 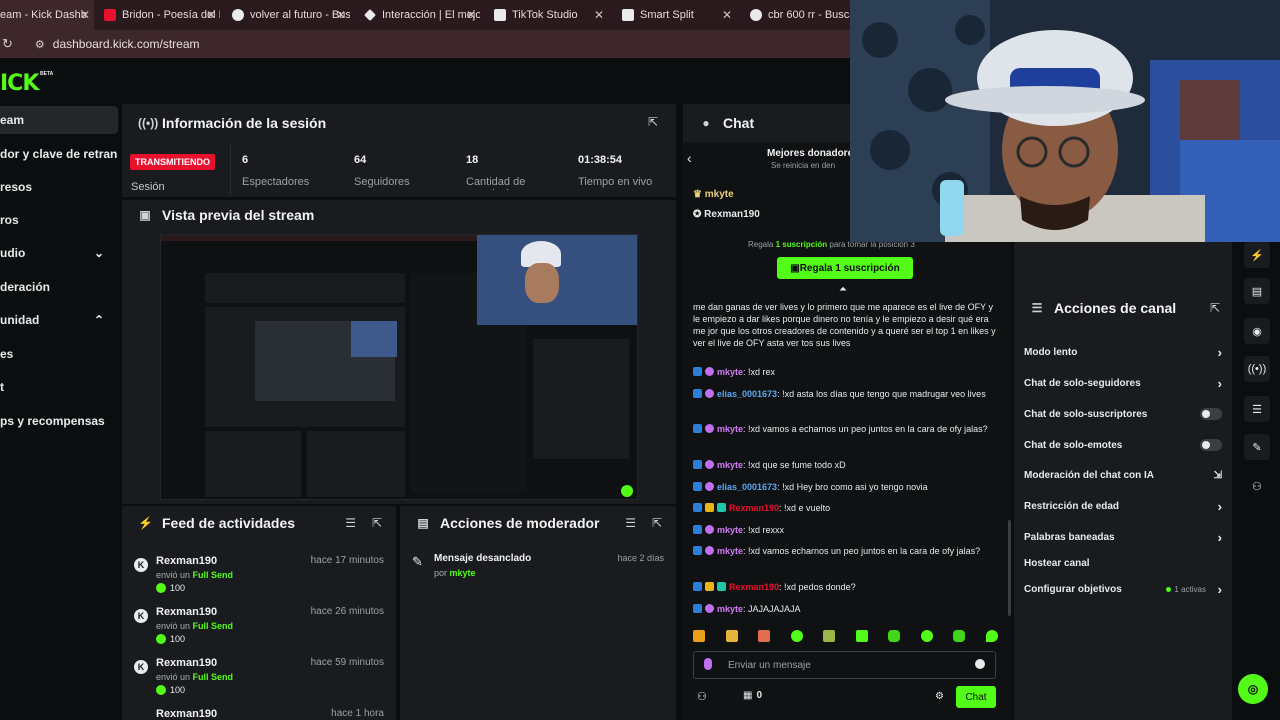 I want to click on document-icon: ▤, so click(x=1257, y=291).